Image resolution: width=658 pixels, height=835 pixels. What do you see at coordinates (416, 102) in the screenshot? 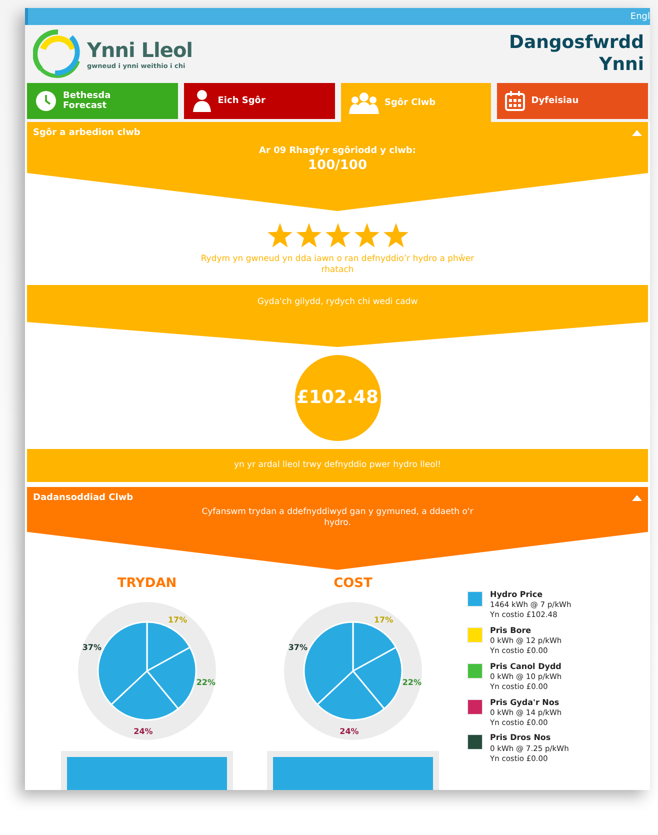
I see `nav-tab: Sgôr Clwb` at bounding box center [416, 102].